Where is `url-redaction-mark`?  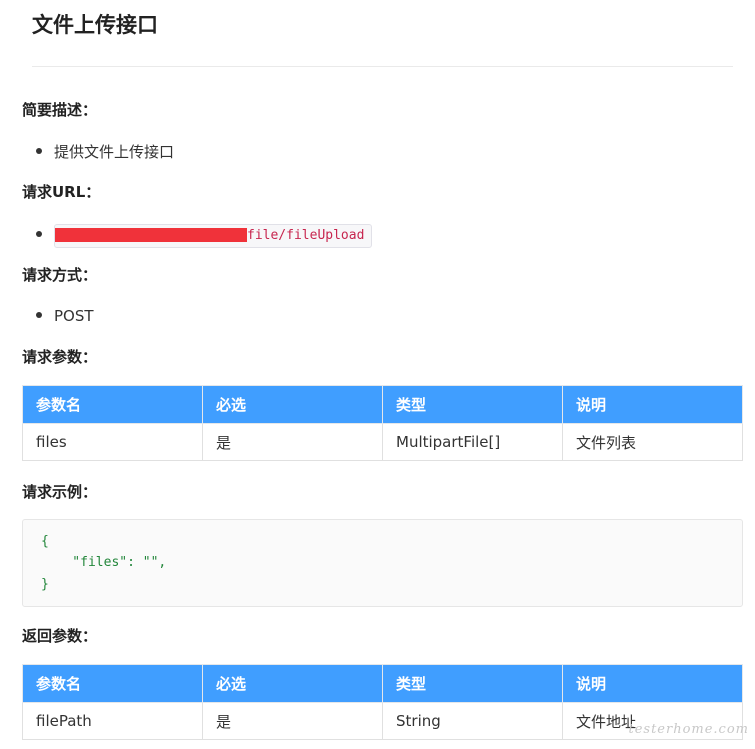
url-redaction-mark is located at coordinates (151, 235).